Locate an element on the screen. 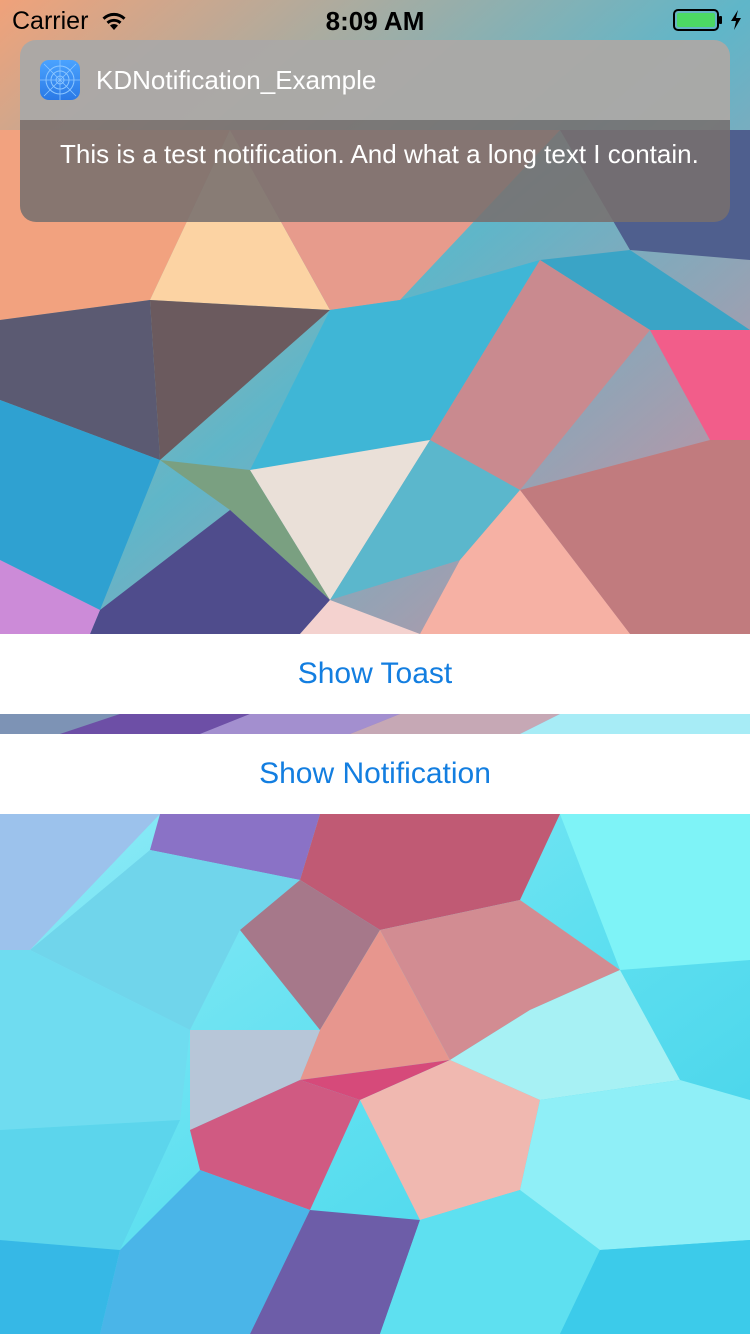  show-toast-button: Show Toast is located at coordinates (375, 674).